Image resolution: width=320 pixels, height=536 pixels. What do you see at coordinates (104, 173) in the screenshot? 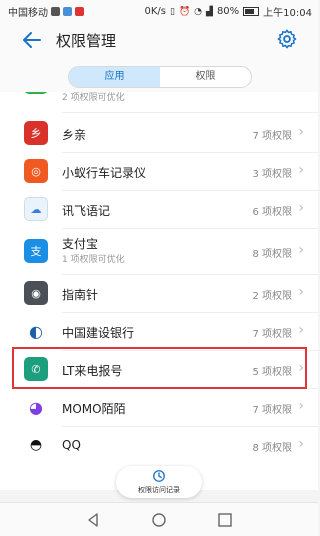
I see `app-name: 小蚁行车记录仪` at bounding box center [104, 173].